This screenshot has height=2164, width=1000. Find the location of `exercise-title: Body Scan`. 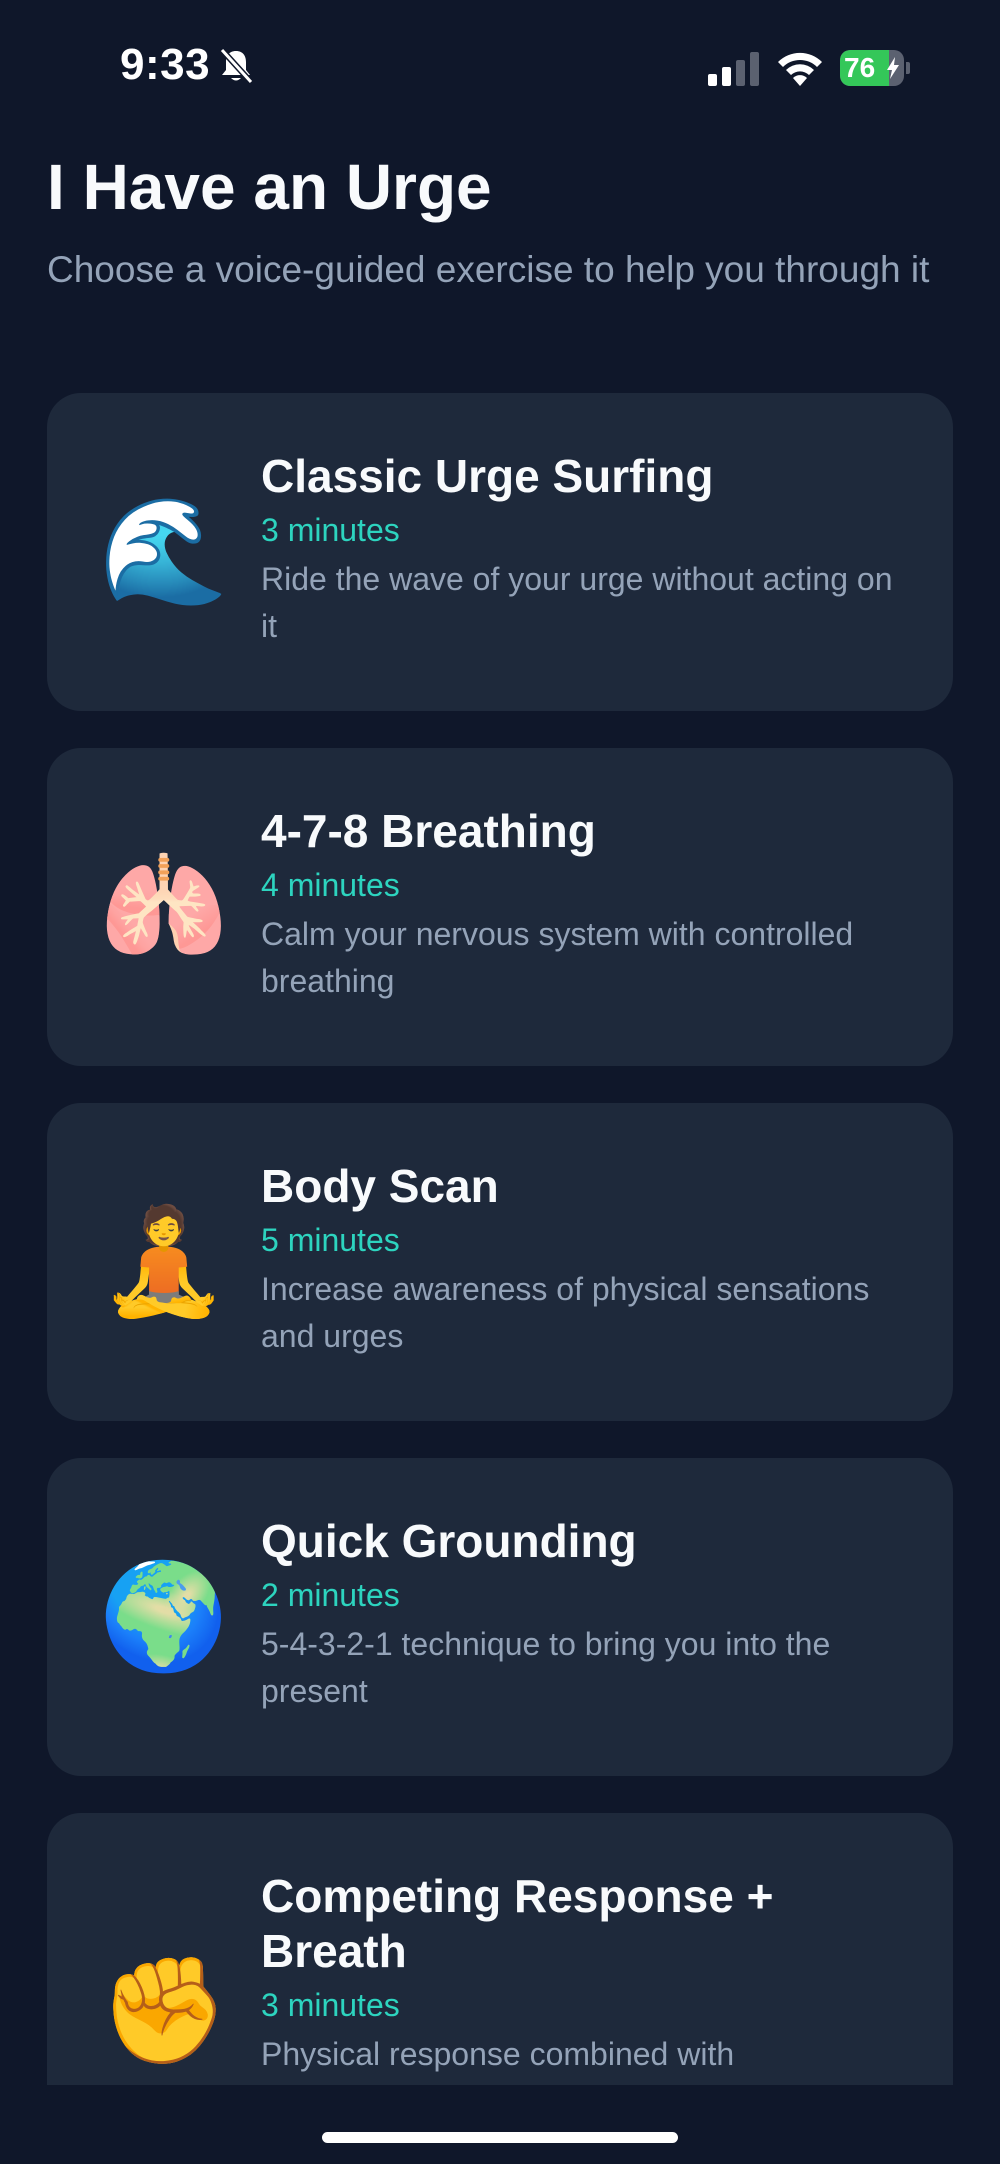

exercise-title: Body Scan is located at coordinates (380, 1186).